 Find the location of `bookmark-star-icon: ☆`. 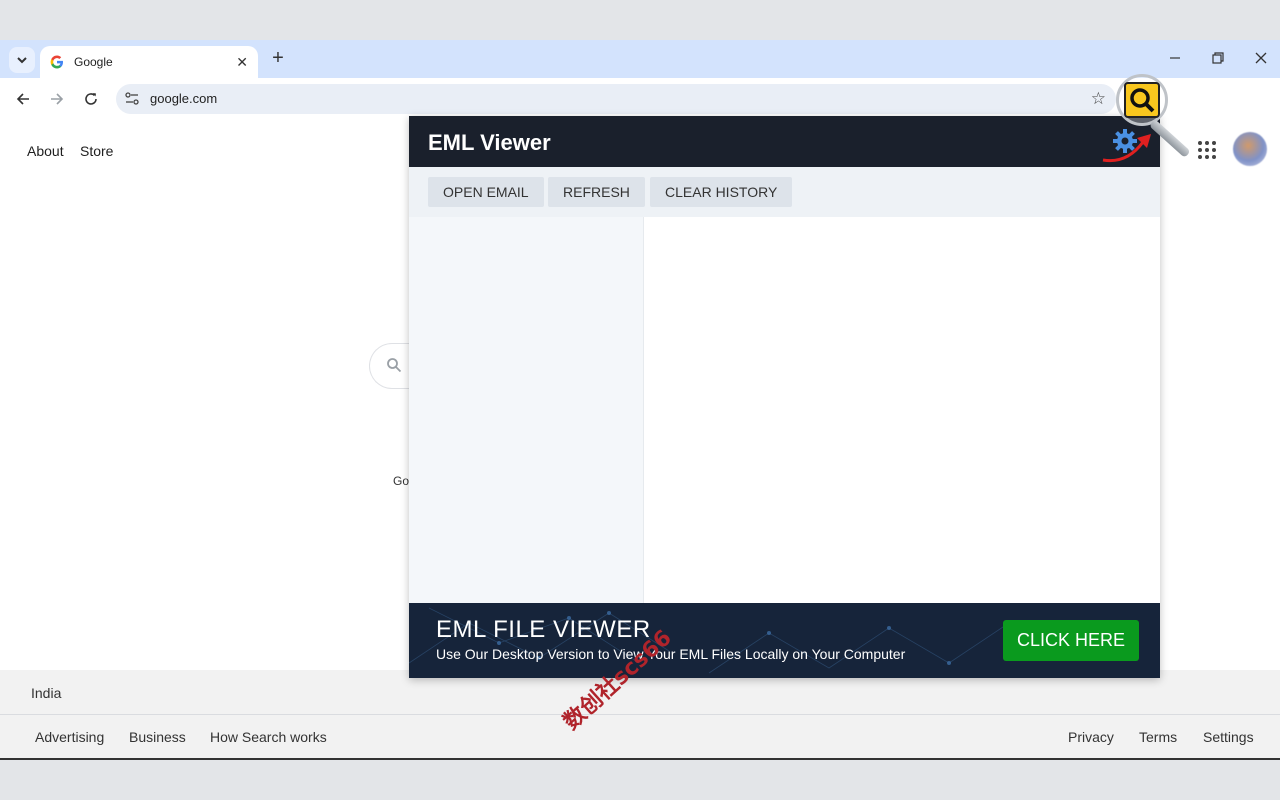

bookmark-star-icon: ☆ is located at coordinates (1098, 99).